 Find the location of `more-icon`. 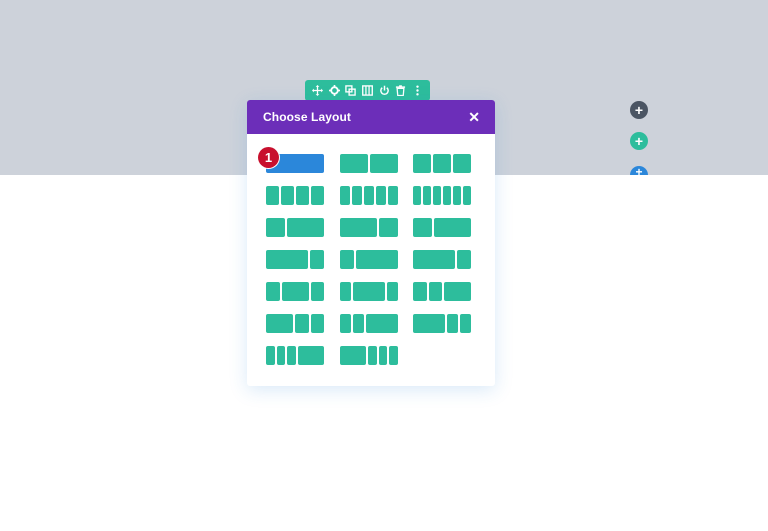

more-icon is located at coordinates (418, 91).